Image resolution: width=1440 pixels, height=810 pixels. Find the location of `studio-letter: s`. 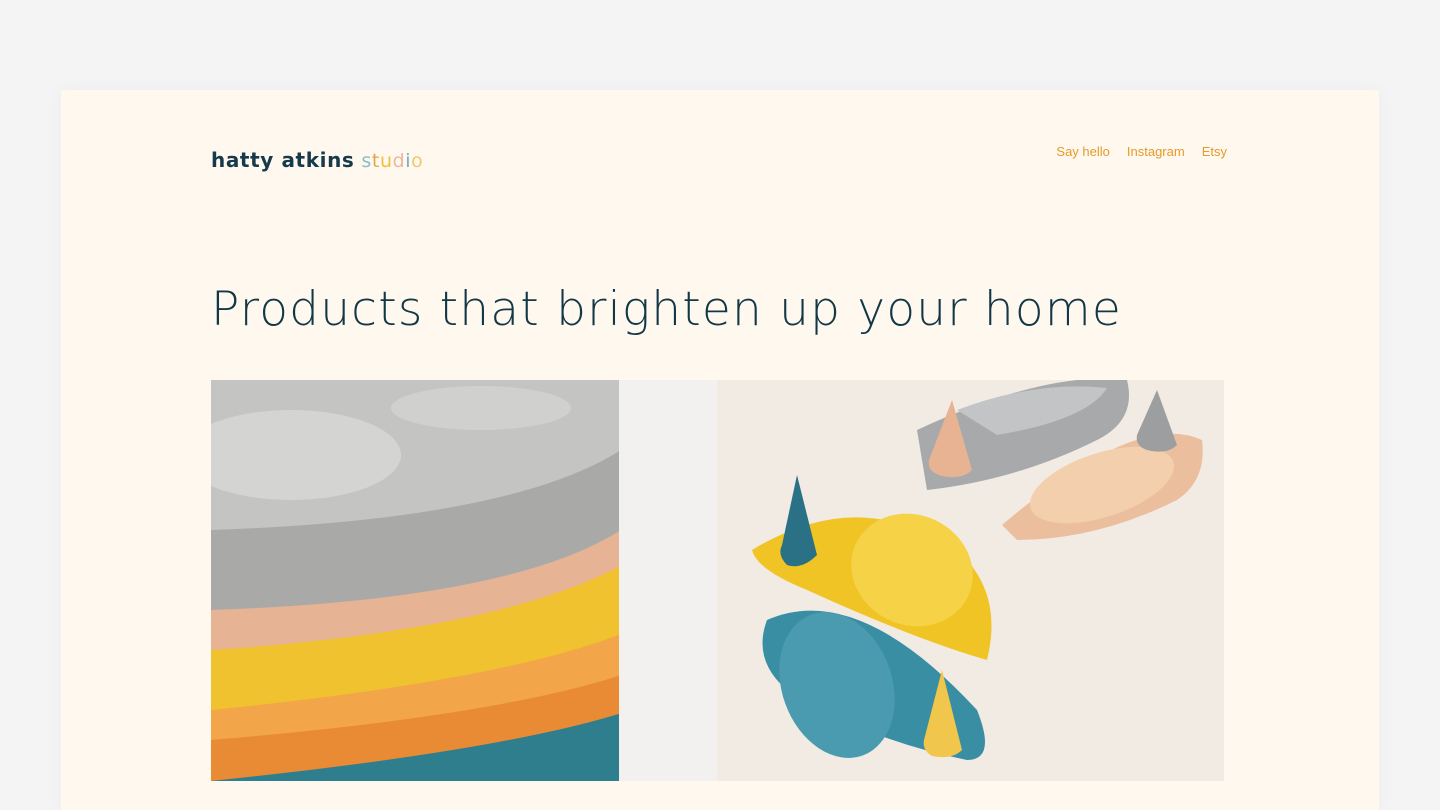

studio-letter: s is located at coordinates (366, 161).